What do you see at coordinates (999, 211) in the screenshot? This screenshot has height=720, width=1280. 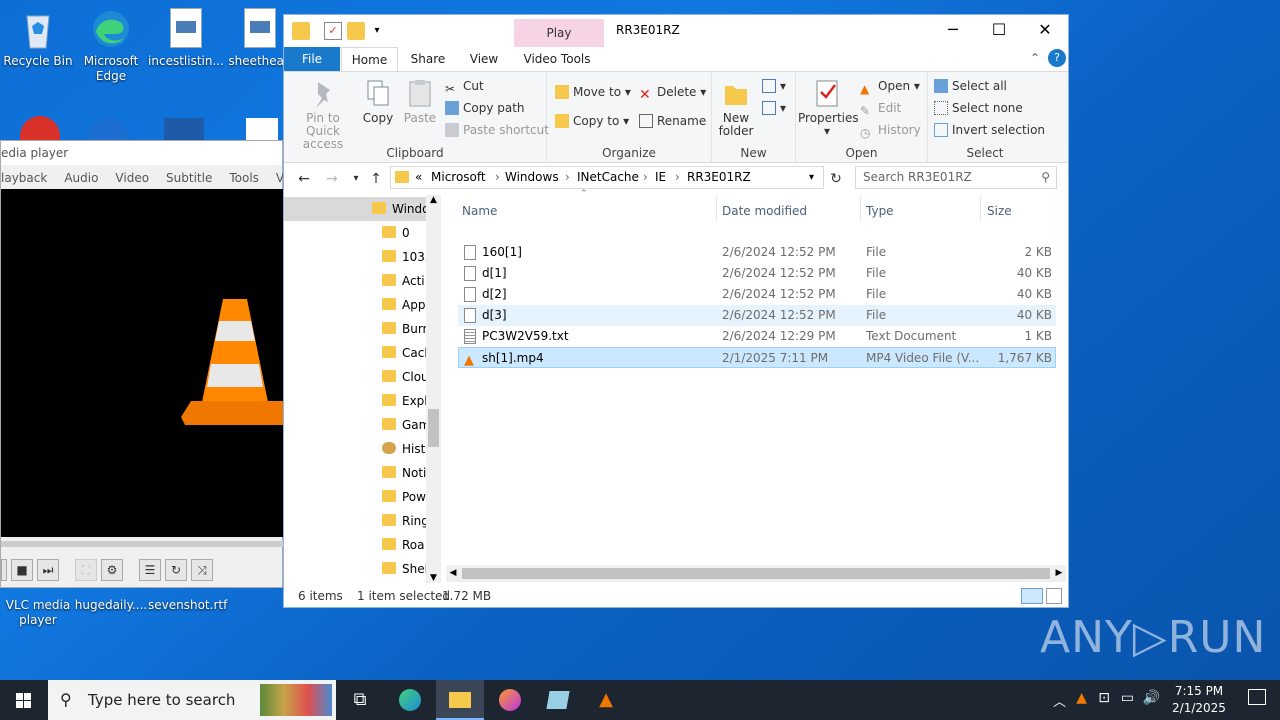 I see `column-size: Size` at bounding box center [999, 211].